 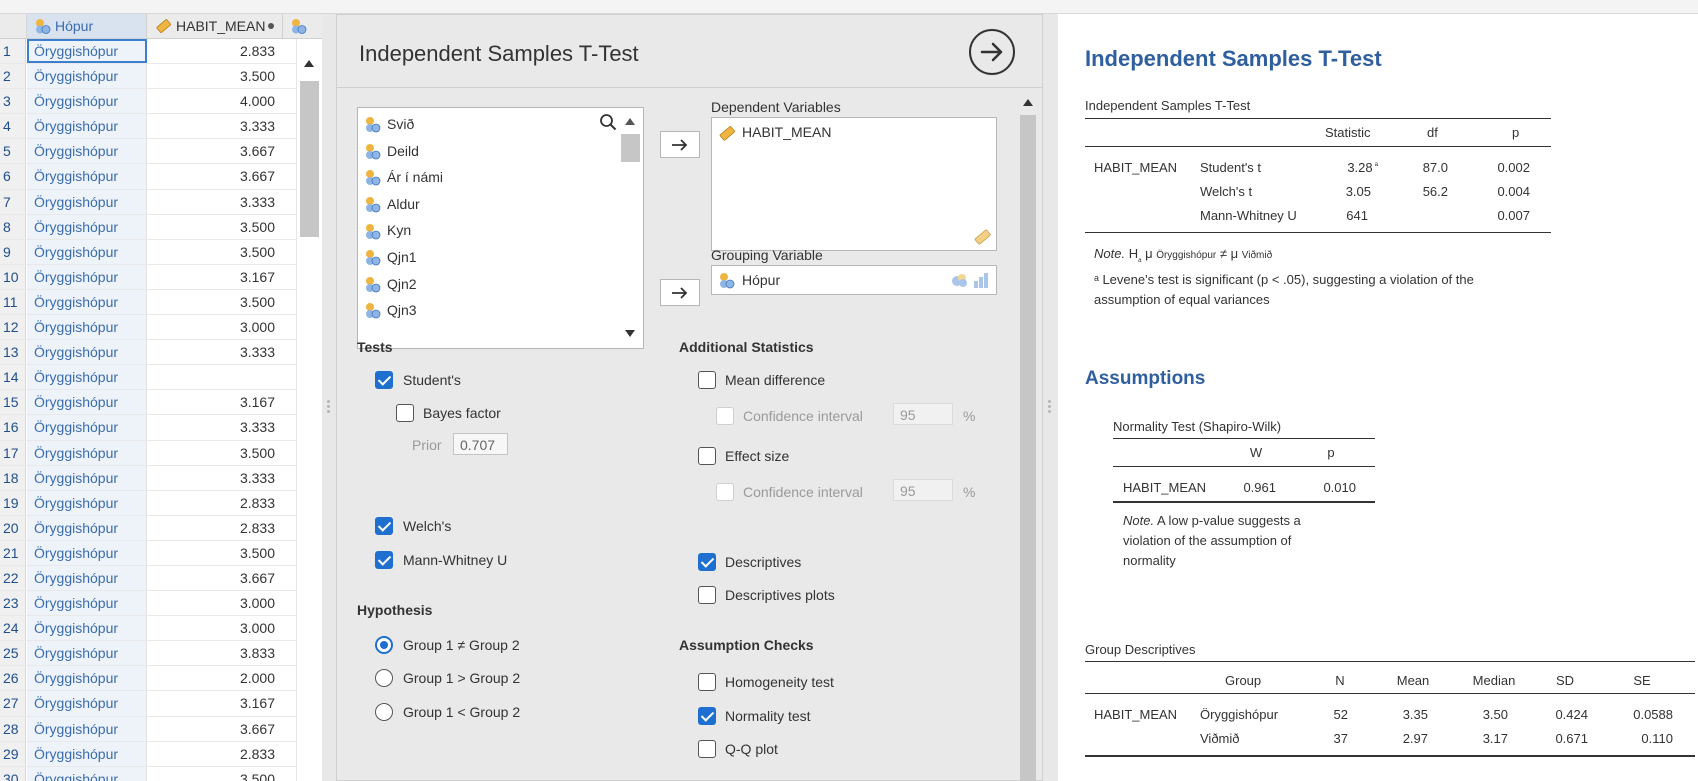 What do you see at coordinates (387, 230) in the screenshot?
I see `variable-list-item: Kyn` at bounding box center [387, 230].